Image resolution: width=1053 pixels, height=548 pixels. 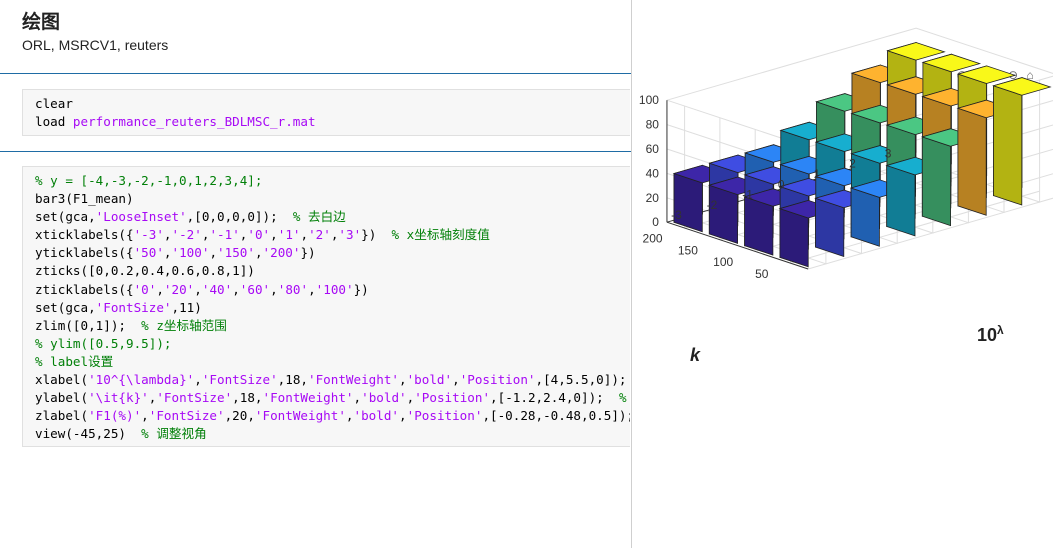 I want to click on code-line: clear, so click(x=332, y=104).